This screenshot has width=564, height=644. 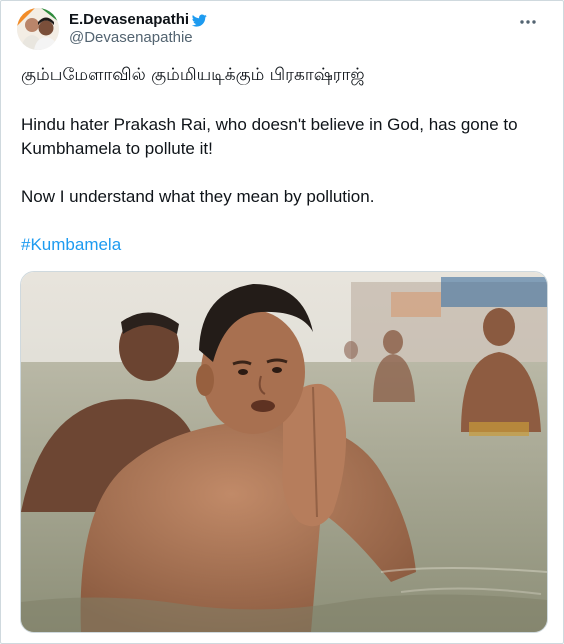 I want to click on more-options-icon, so click(x=528, y=22).